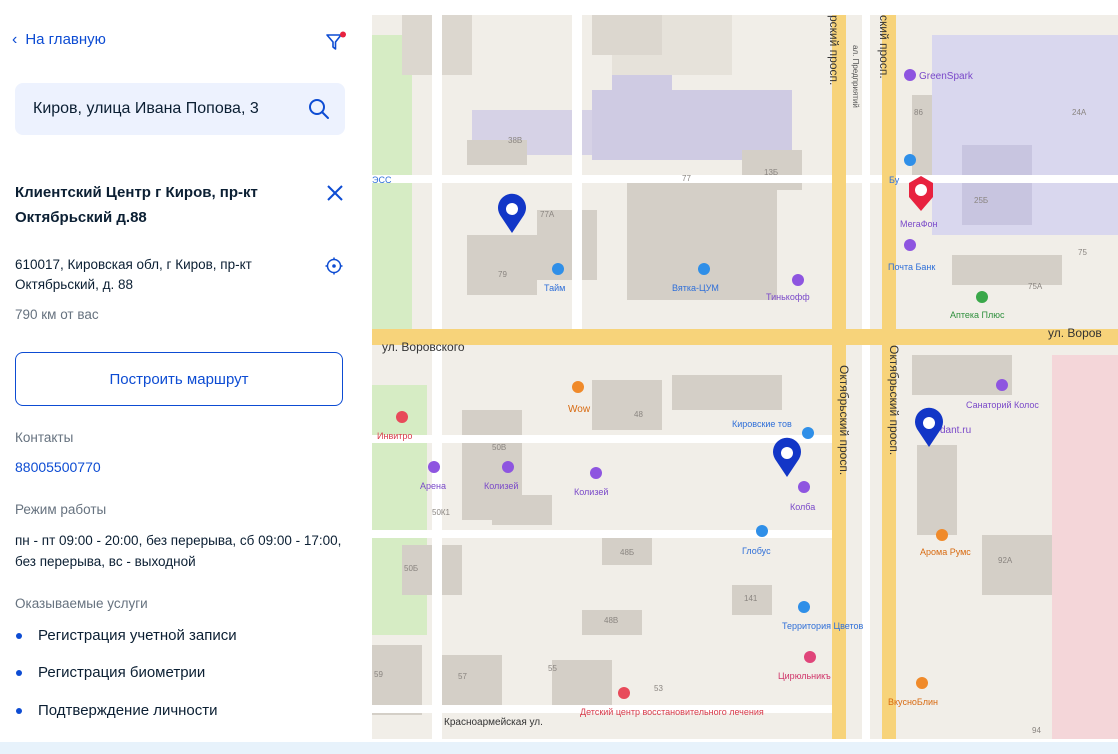 This screenshot has height=754, width=1118. I want to click on house-number: 48Б, so click(627, 552).